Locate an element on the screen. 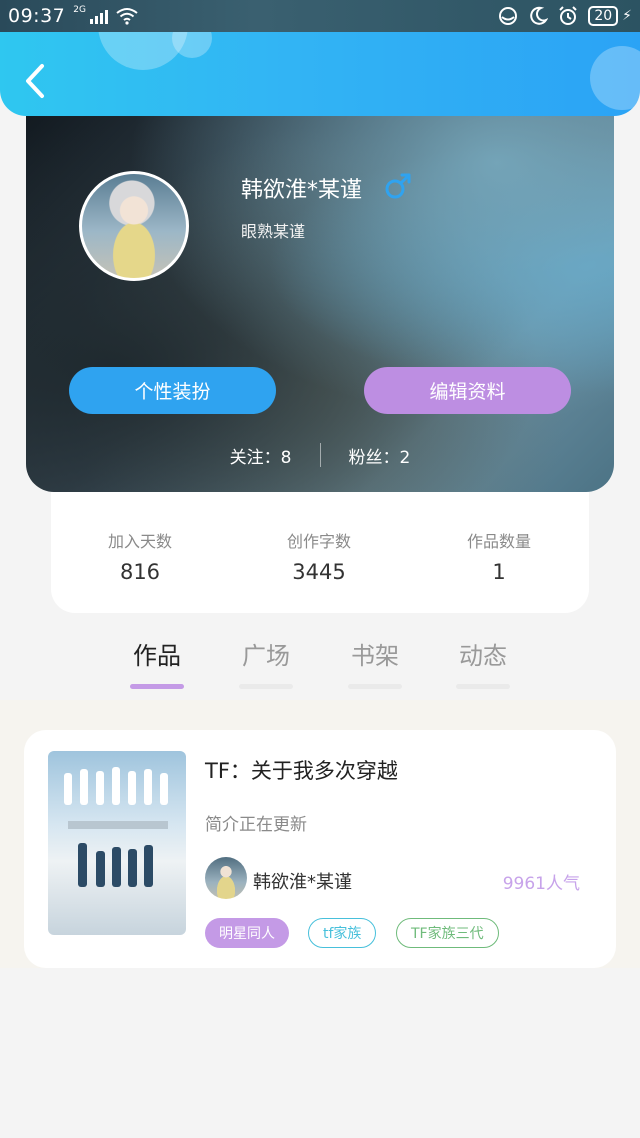 The height and width of the screenshot is (1138, 640). personal-dress-button: 个性装扮 is located at coordinates (172, 390).